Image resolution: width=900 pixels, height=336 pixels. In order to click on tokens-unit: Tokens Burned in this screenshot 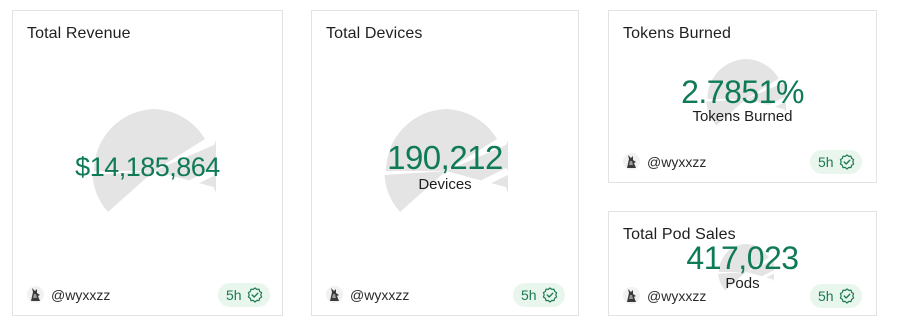, I will do `click(742, 116)`.